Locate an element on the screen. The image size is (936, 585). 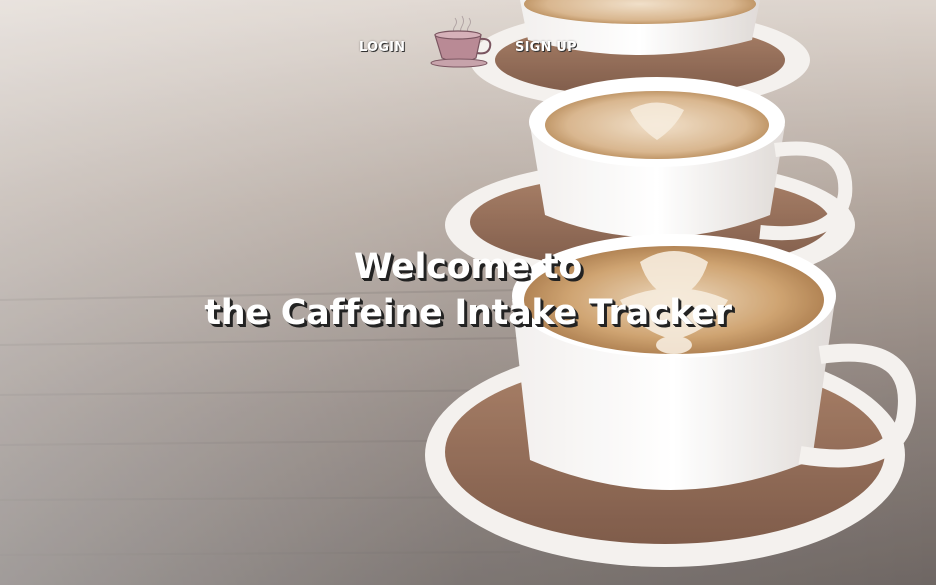
coffee-cup-icon is located at coordinates (462, 42).